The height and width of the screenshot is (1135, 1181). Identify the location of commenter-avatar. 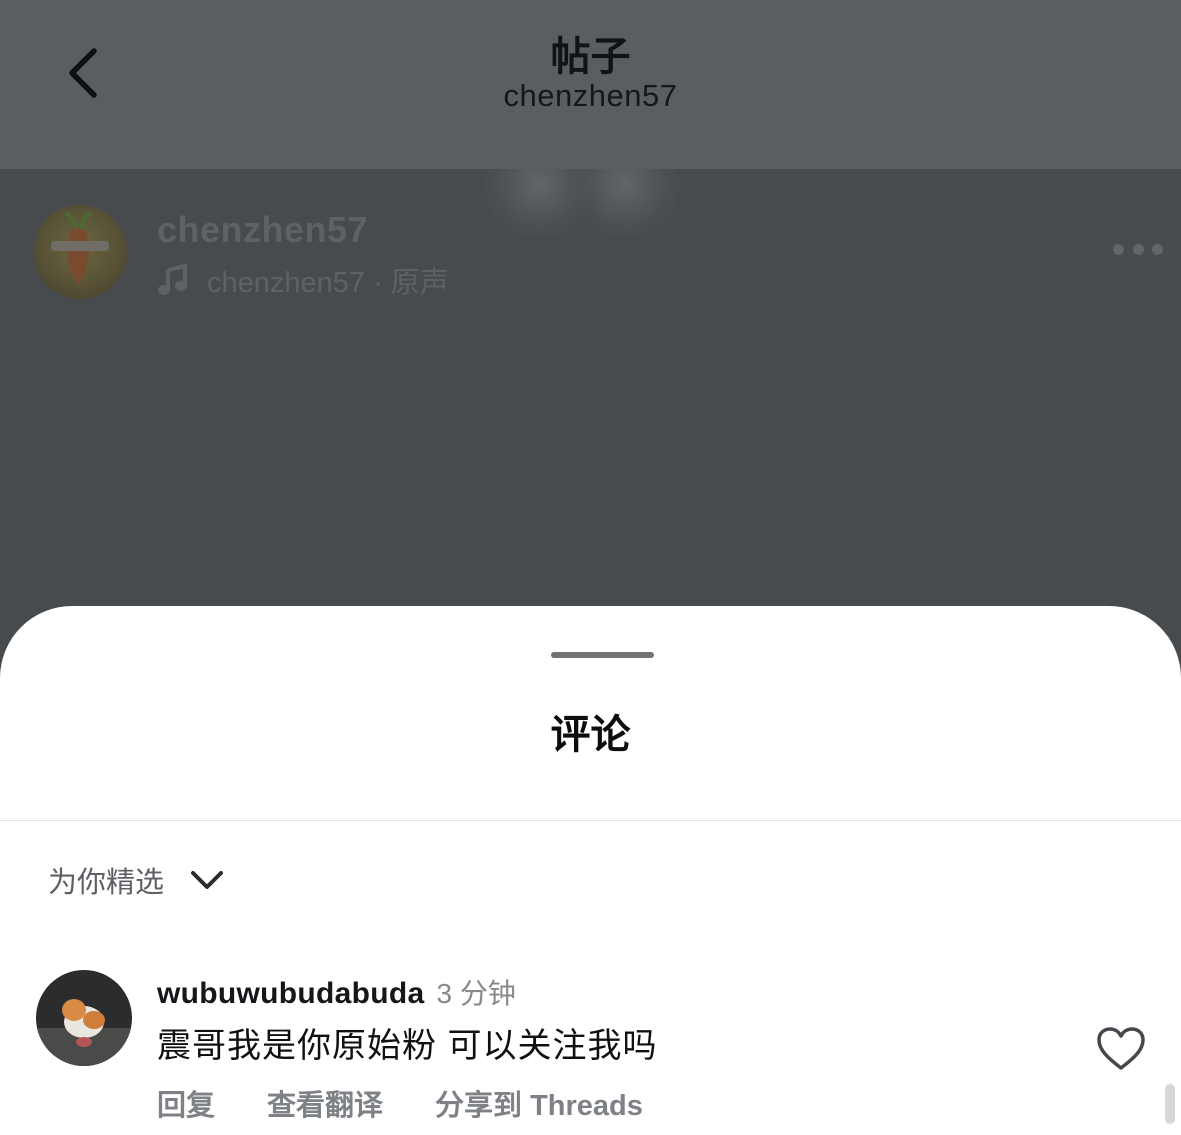
(84, 1018).